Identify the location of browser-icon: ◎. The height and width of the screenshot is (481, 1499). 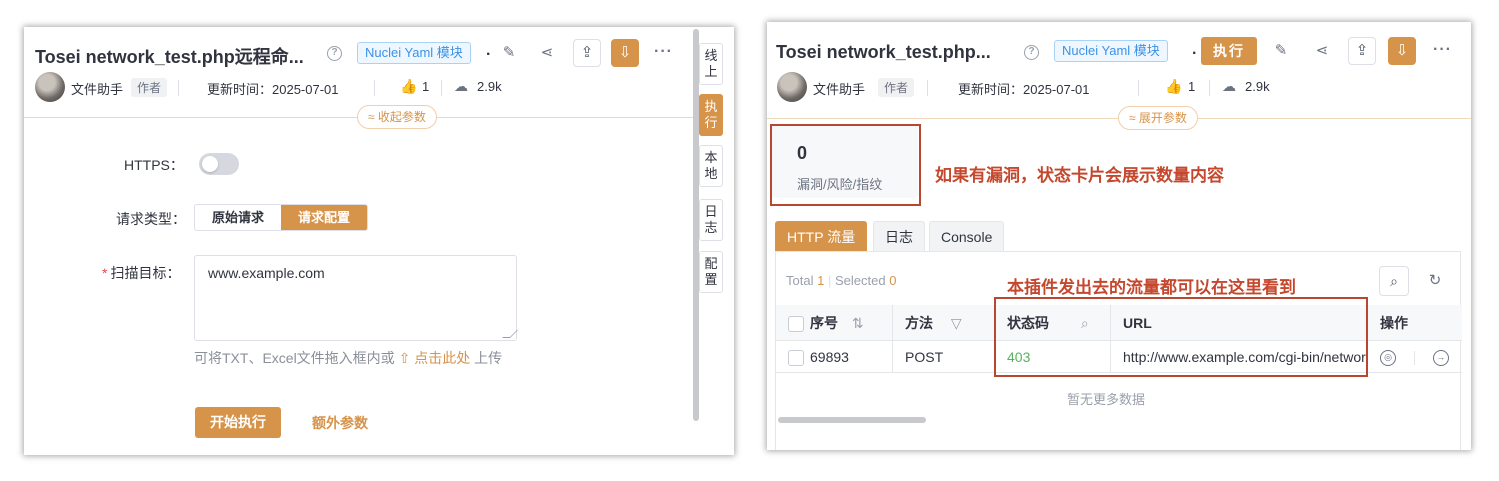
(1388, 358).